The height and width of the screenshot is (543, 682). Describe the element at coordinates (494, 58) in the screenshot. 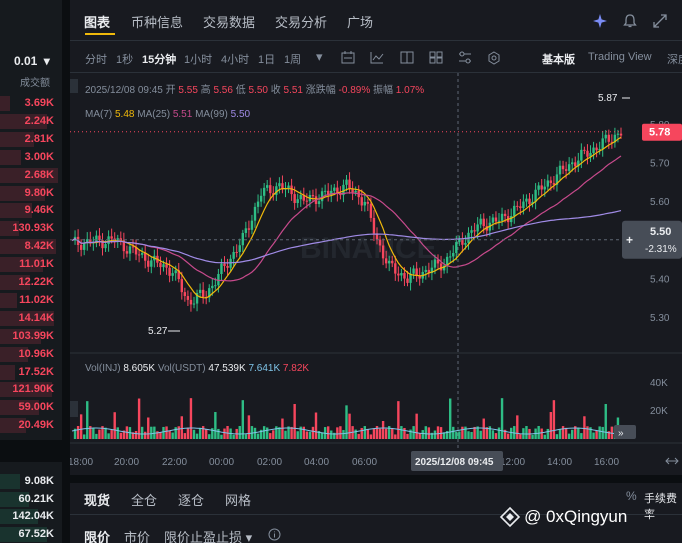

I see `settings-icon` at that location.